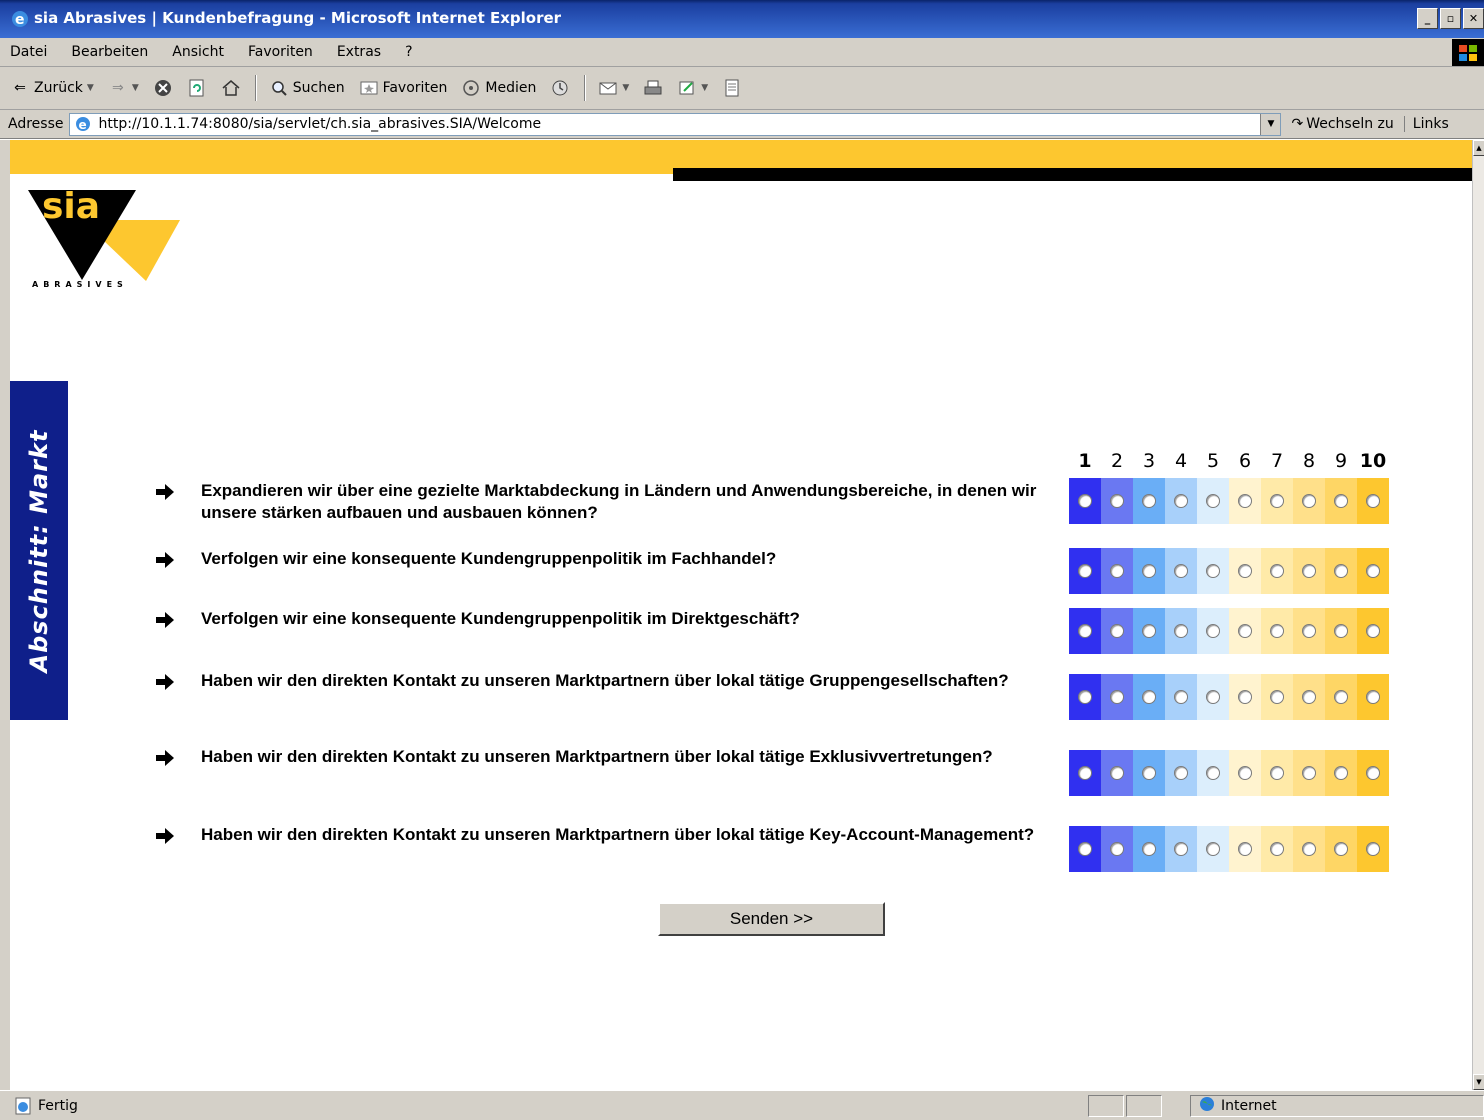 This screenshot has height=1120, width=1484. I want to click on address-dropdown-icon: ▼, so click(1270, 124).